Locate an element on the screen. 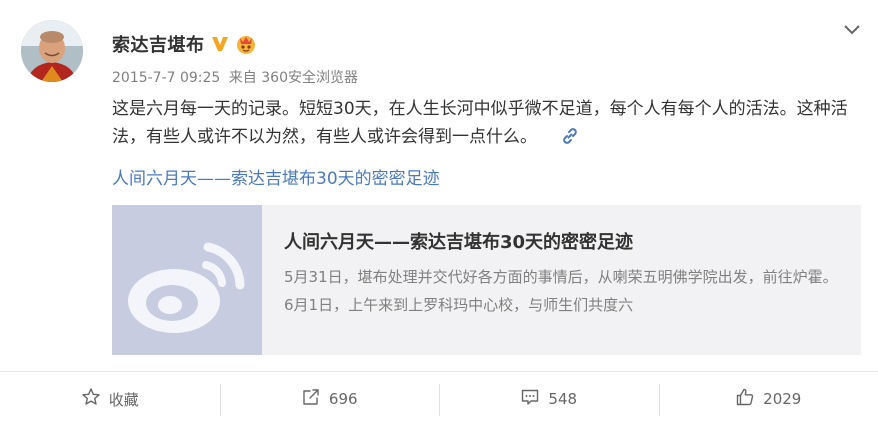 This screenshot has width=878, height=426. verified-v-icon is located at coordinates (220, 44).